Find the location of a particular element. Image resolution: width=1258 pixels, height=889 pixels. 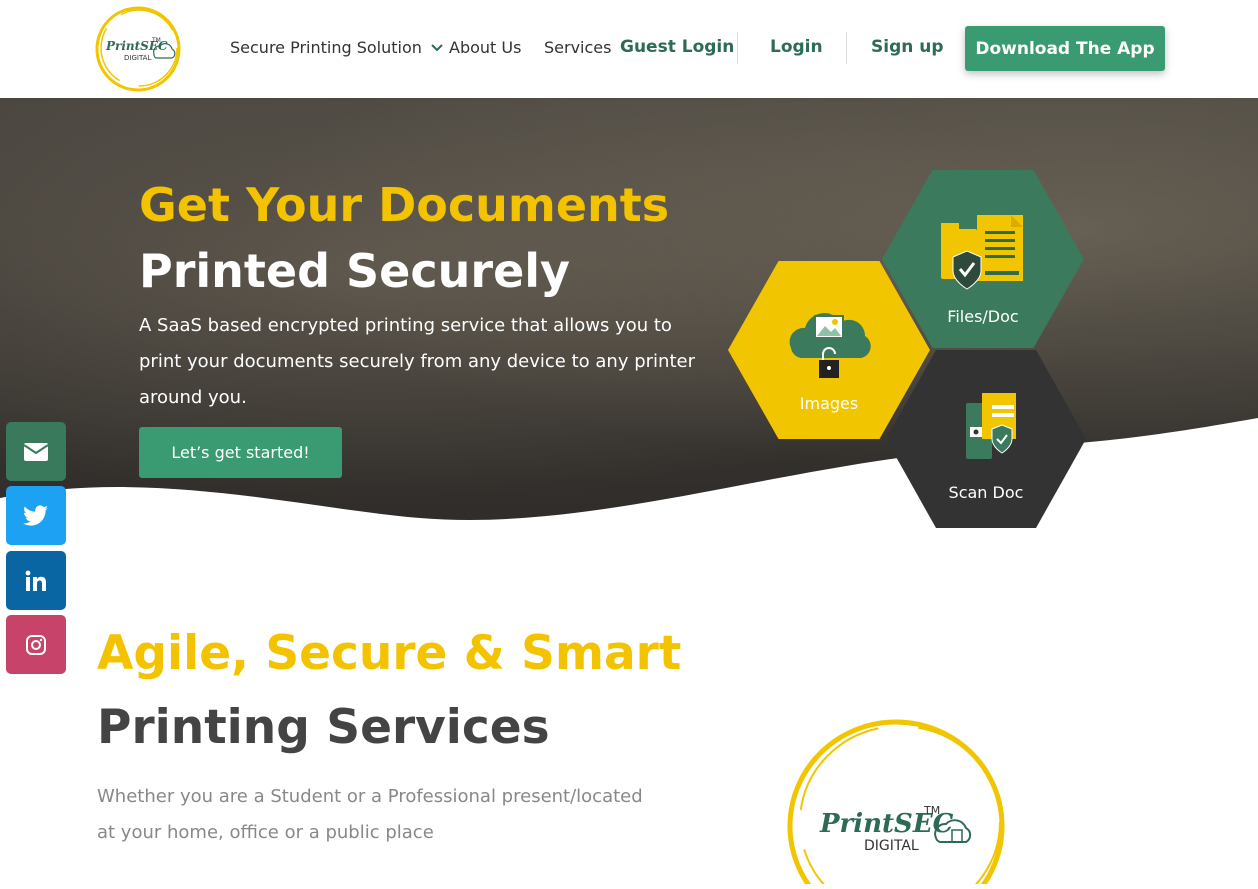

hex-scan-label: Scan Doc is located at coordinates (986, 492).